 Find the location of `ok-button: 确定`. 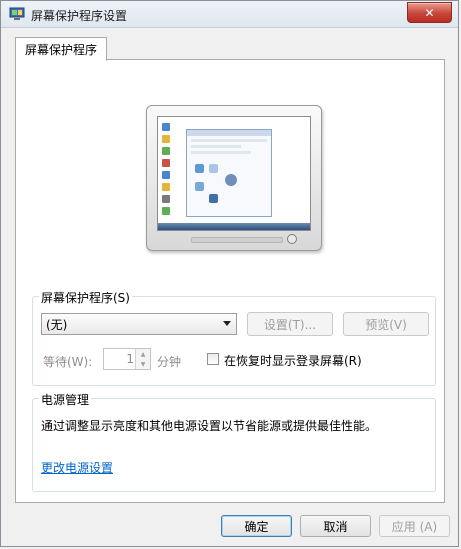

ok-button: 确定 is located at coordinates (256, 526).